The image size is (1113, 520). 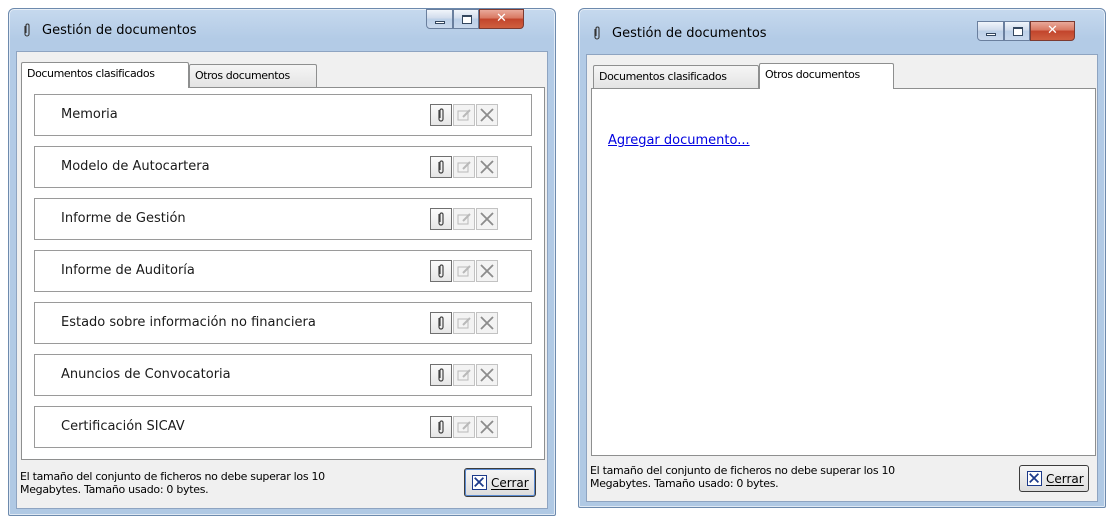 I want to click on document-row-informe-gestion: Informe de Gestión, so click(x=283, y=219).